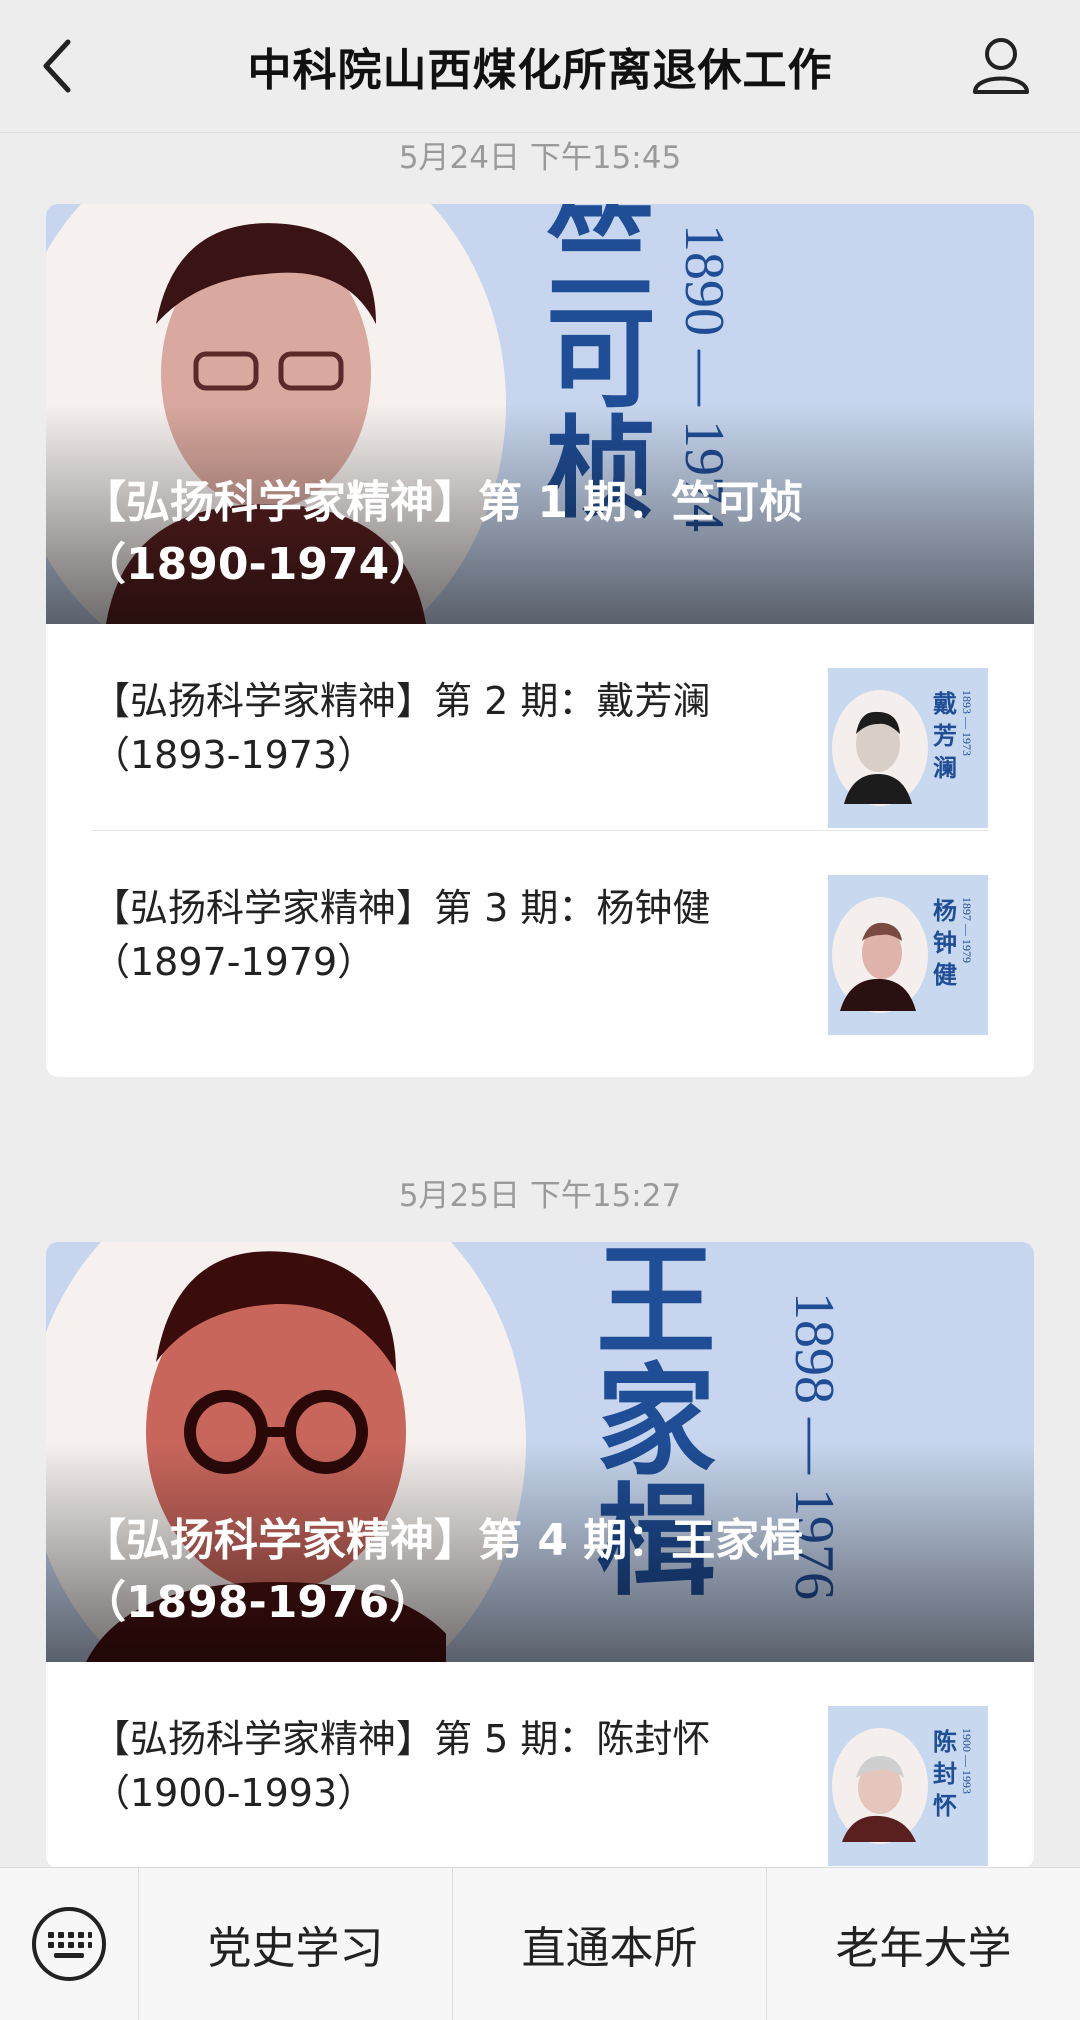  What do you see at coordinates (1001, 65) in the screenshot?
I see `profile-icon` at bounding box center [1001, 65].